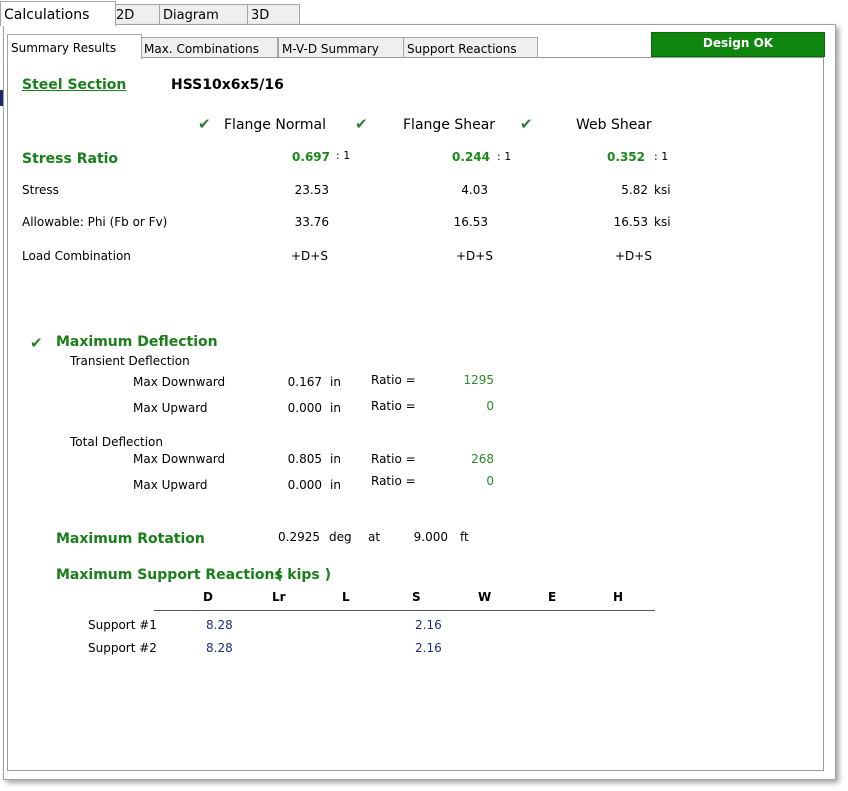  Describe the element at coordinates (311, 157) in the screenshot. I see `stress-ratio-value: 0.697` at that location.